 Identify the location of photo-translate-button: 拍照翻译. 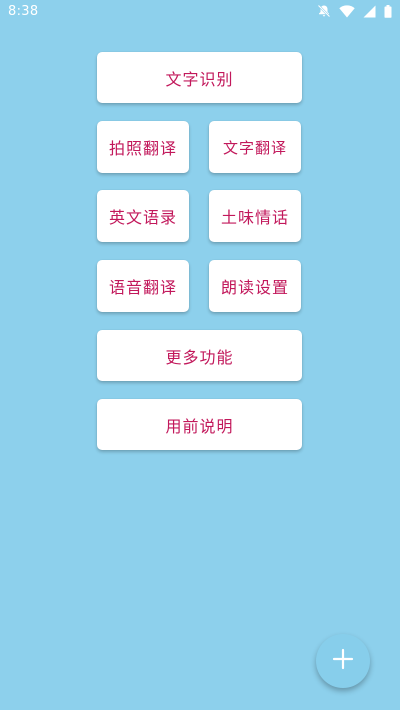
(143, 147).